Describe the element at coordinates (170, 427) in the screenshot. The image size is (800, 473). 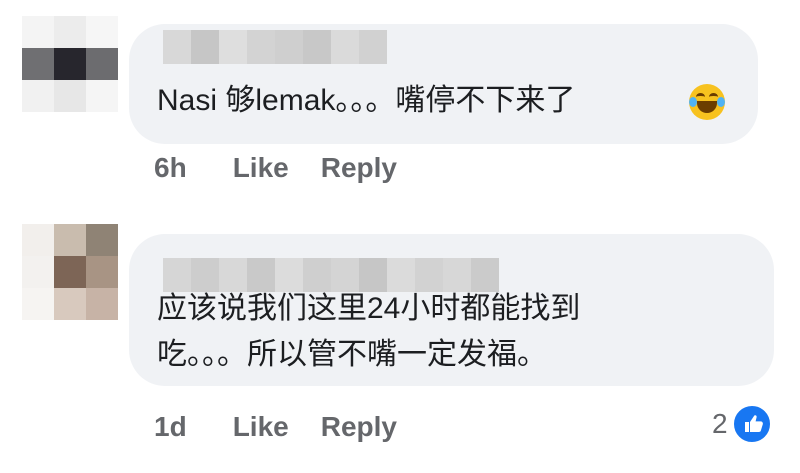
I see `comment-timestamp: 1d` at that location.